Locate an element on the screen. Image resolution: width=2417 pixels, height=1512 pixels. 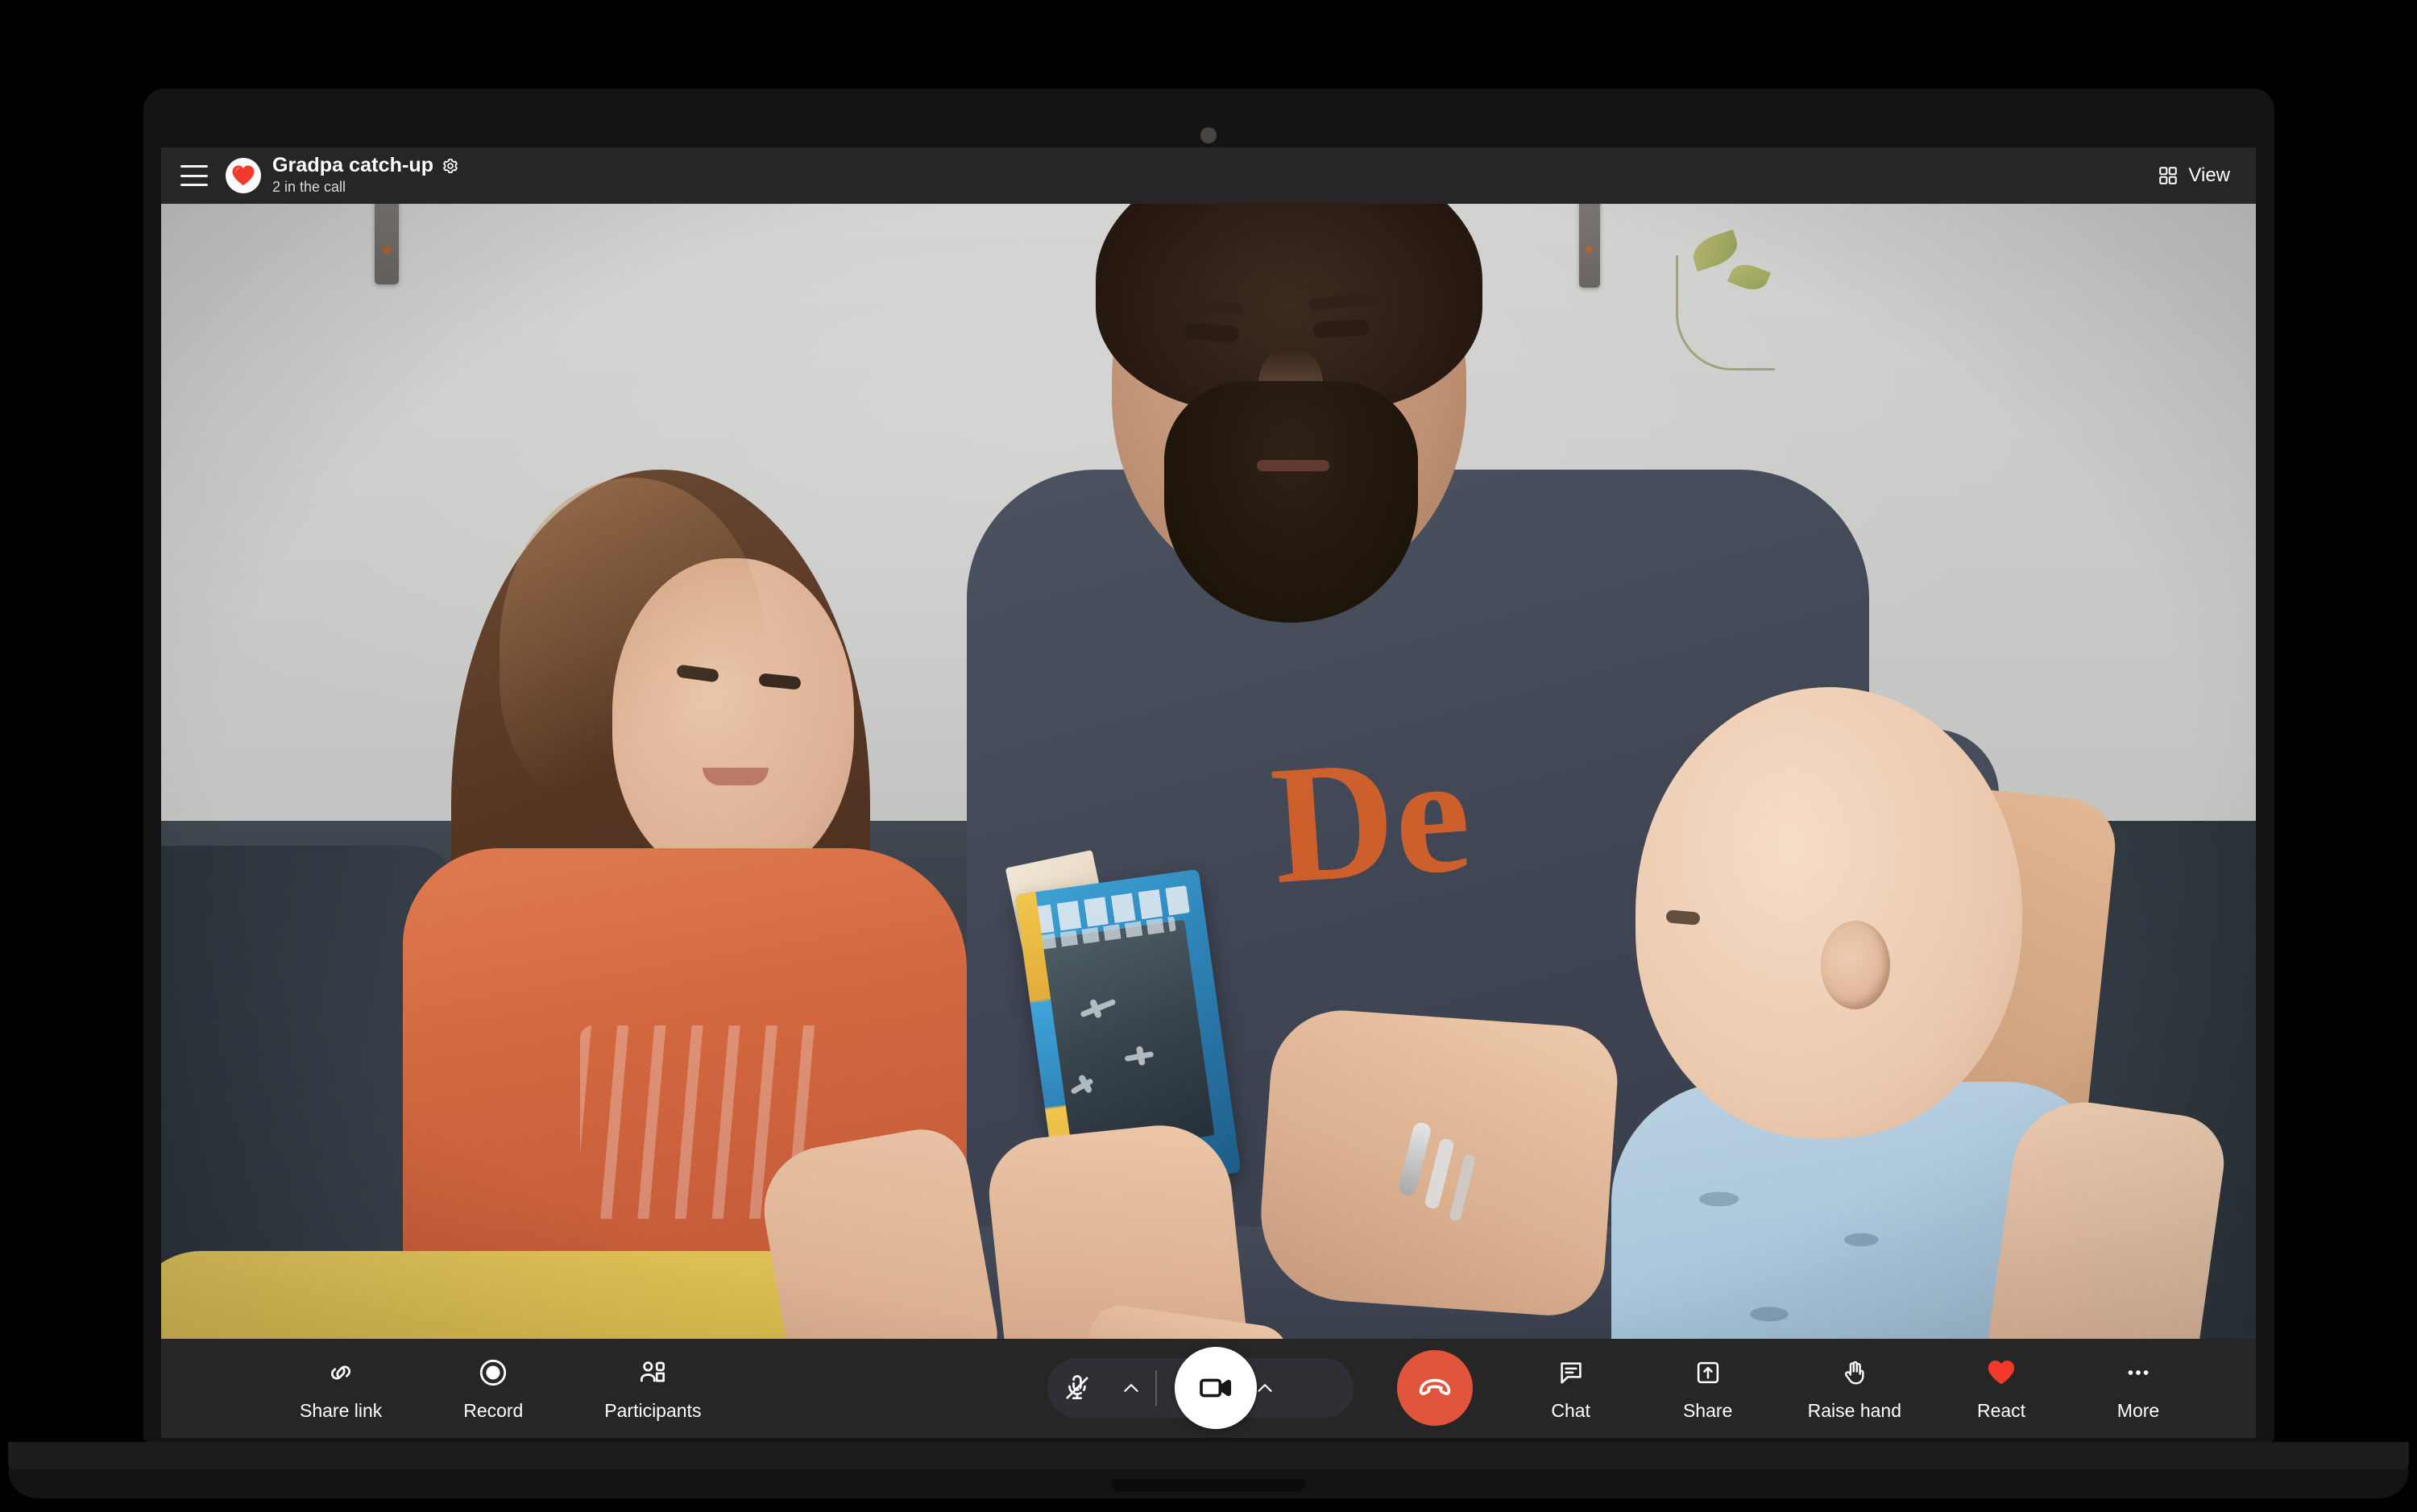
person-adult-beard is located at coordinates (1291, 502).